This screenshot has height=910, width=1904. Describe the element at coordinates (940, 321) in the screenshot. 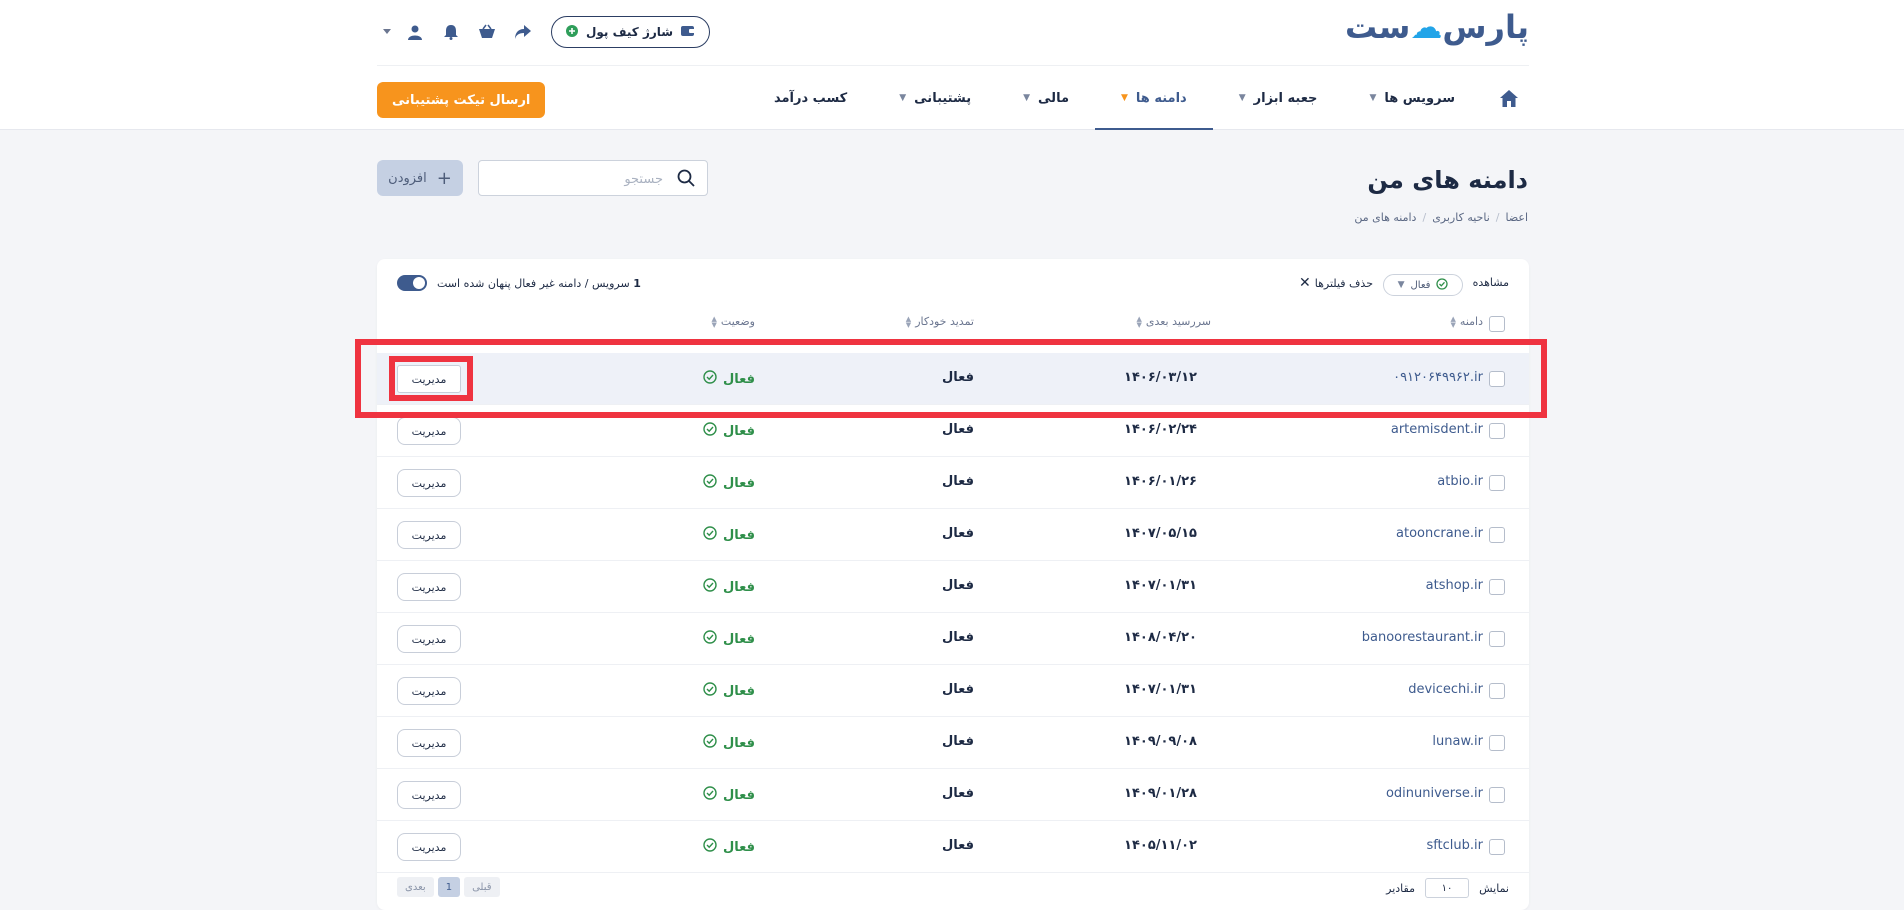

I see `column-auto-renew: تمدید خودکار ▲ ▼` at that location.